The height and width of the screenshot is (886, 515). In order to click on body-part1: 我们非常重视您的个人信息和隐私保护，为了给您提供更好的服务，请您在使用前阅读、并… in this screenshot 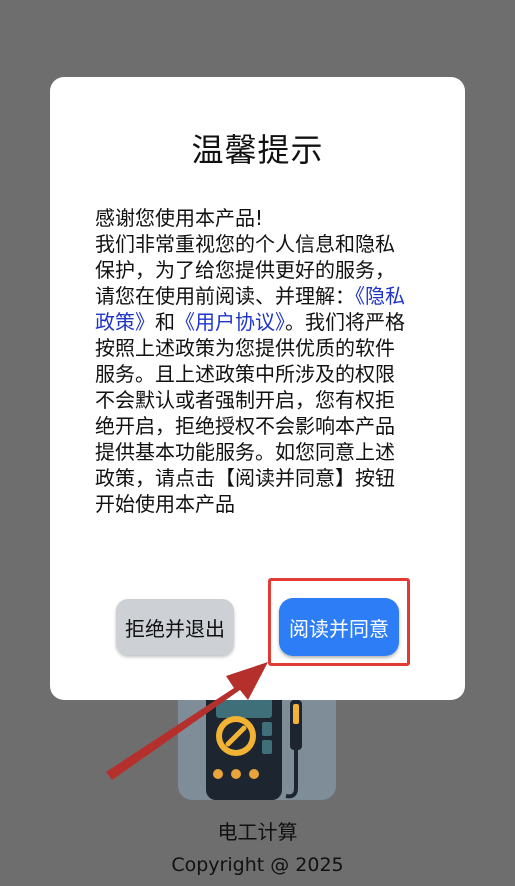, I will do `click(245, 270)`.